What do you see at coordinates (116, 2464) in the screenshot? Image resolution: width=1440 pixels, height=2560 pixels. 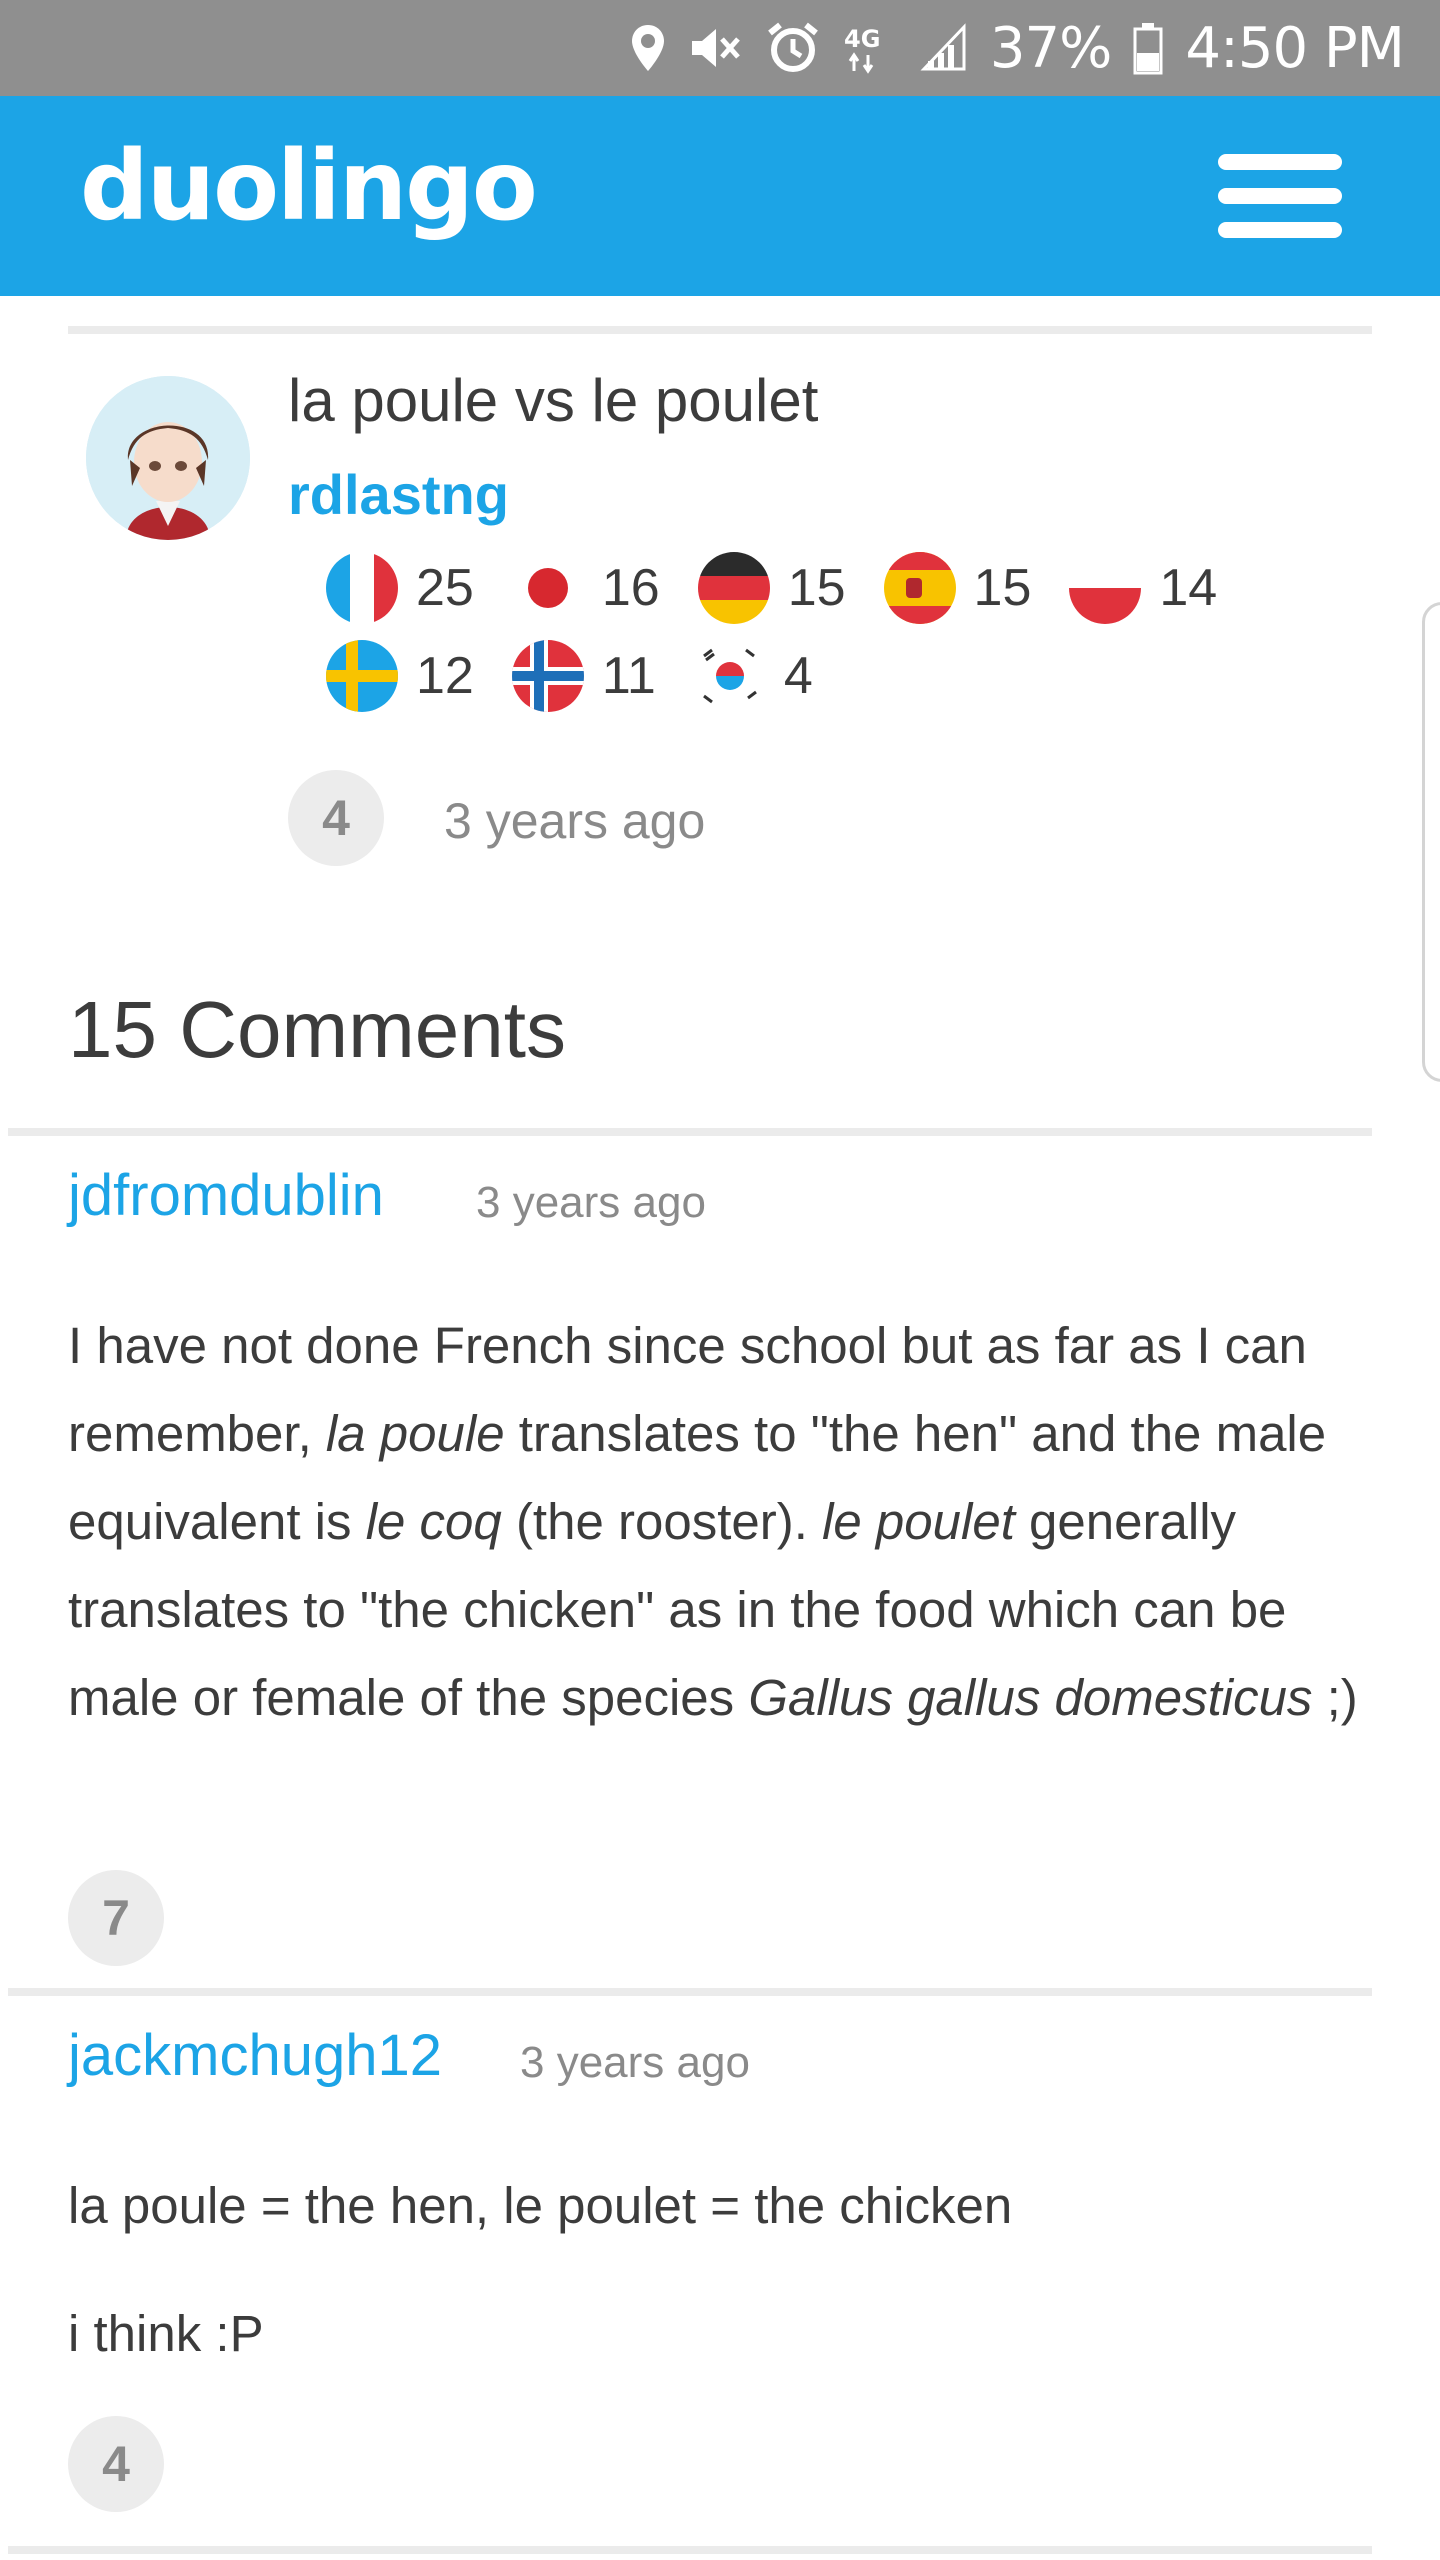 I see `comment-vote-count: 4` at bounding box center [116, 2464].